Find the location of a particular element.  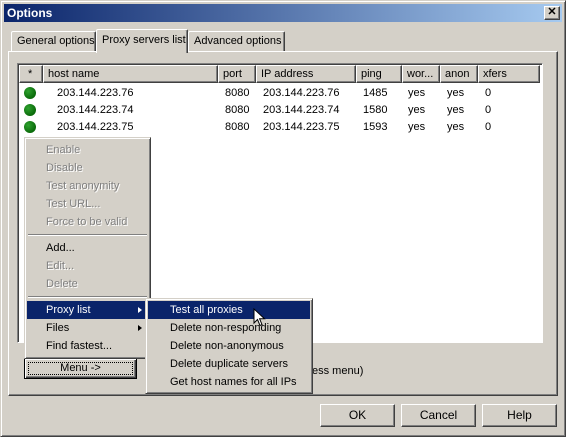

menu-button: Menu -> is located at coordinates (80, 368).